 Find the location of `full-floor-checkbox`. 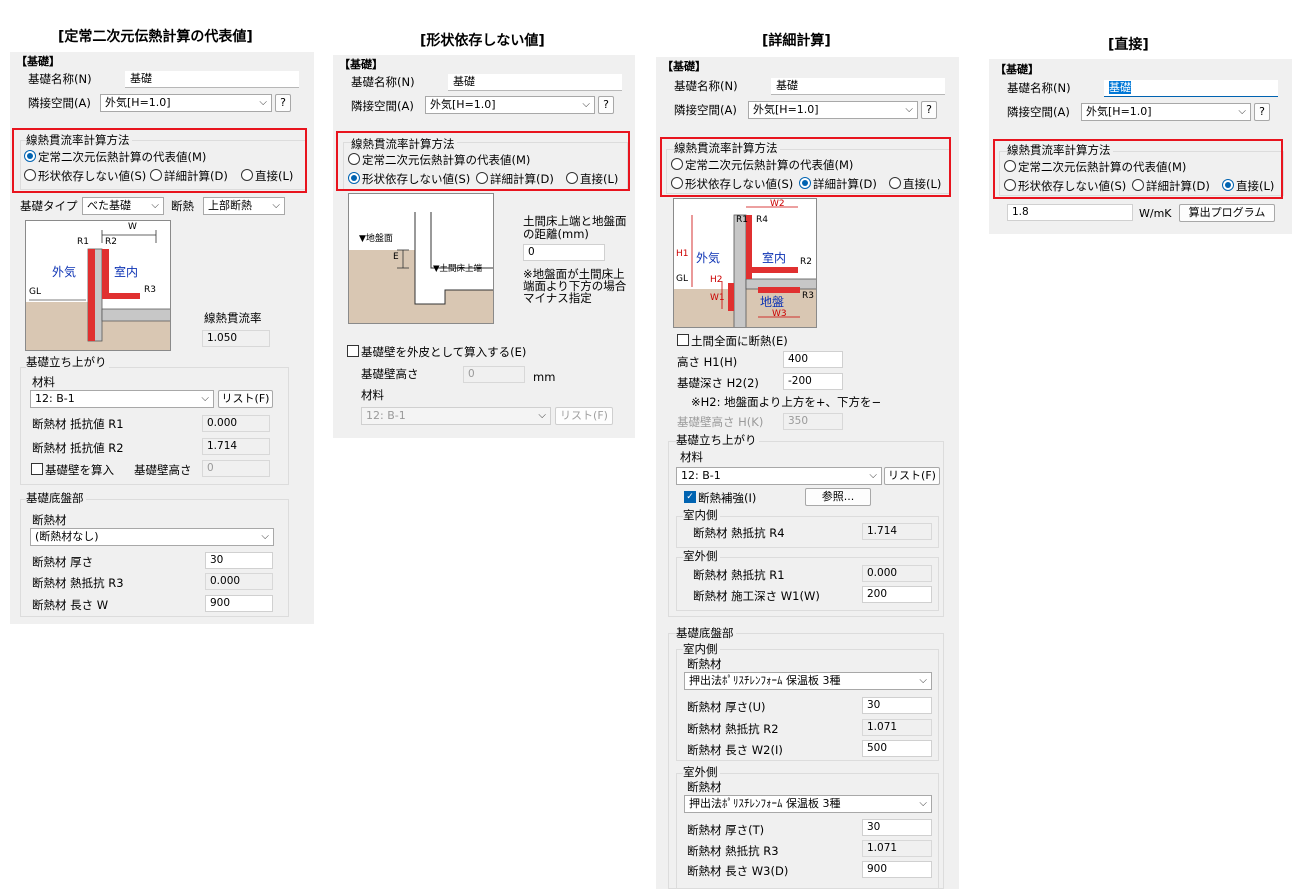

full-floor-checkbox is located at coordinates (683, 340).